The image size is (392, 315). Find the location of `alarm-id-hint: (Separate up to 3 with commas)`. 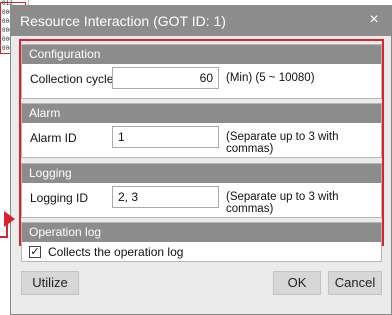

alarm-id-hint: (Separate up to 3 with commas) is located at coordinates (282, 143).